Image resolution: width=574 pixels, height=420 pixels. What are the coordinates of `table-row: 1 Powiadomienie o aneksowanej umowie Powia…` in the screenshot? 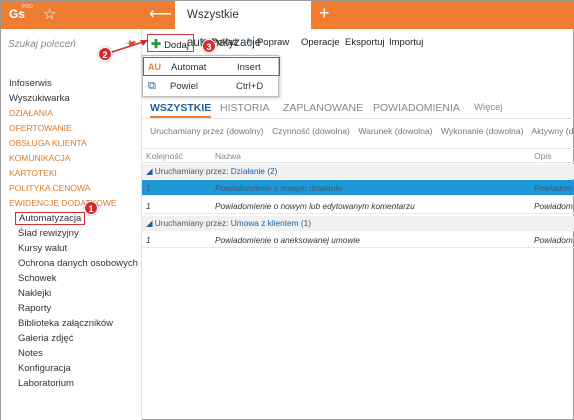 It's located at (358, 240).